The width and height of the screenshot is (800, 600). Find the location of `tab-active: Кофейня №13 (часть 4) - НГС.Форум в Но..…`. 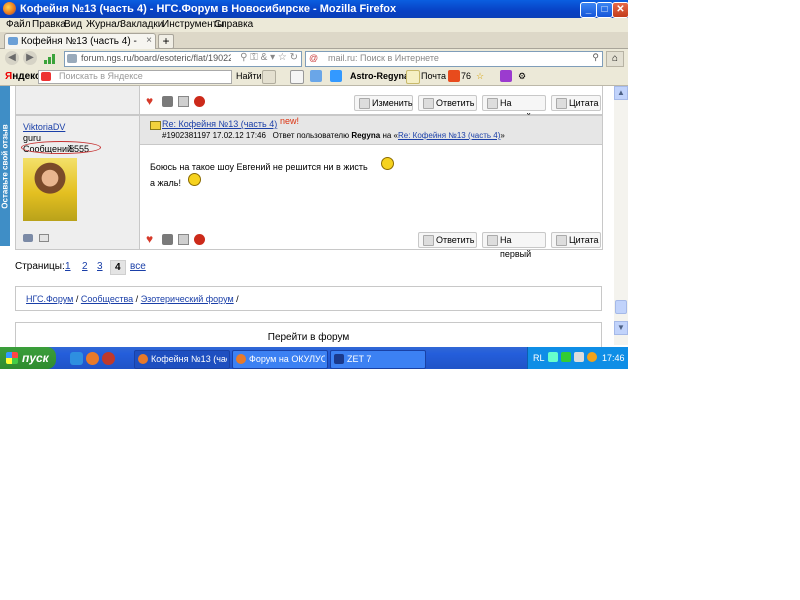

tab-active: Кофейня №13 (часть 4) - НГС.Форум в Но..… is located at coordinates (80, 41).